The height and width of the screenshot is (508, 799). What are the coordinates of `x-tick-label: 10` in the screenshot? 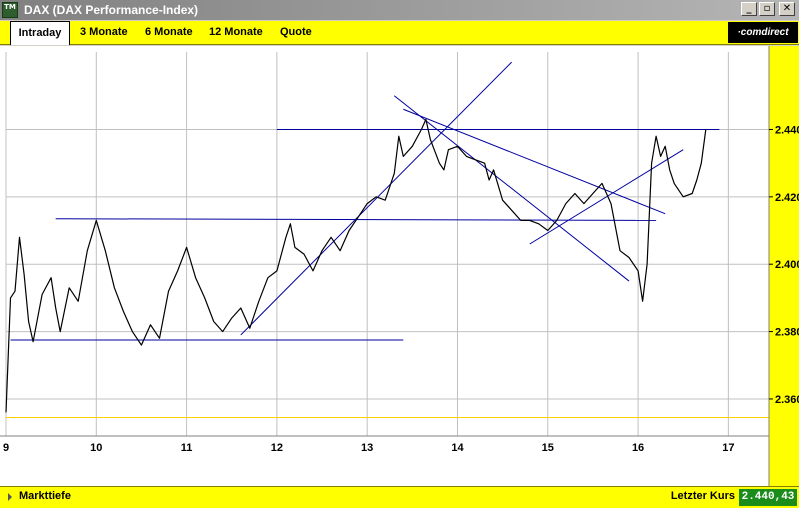 It's located at (96, 448).